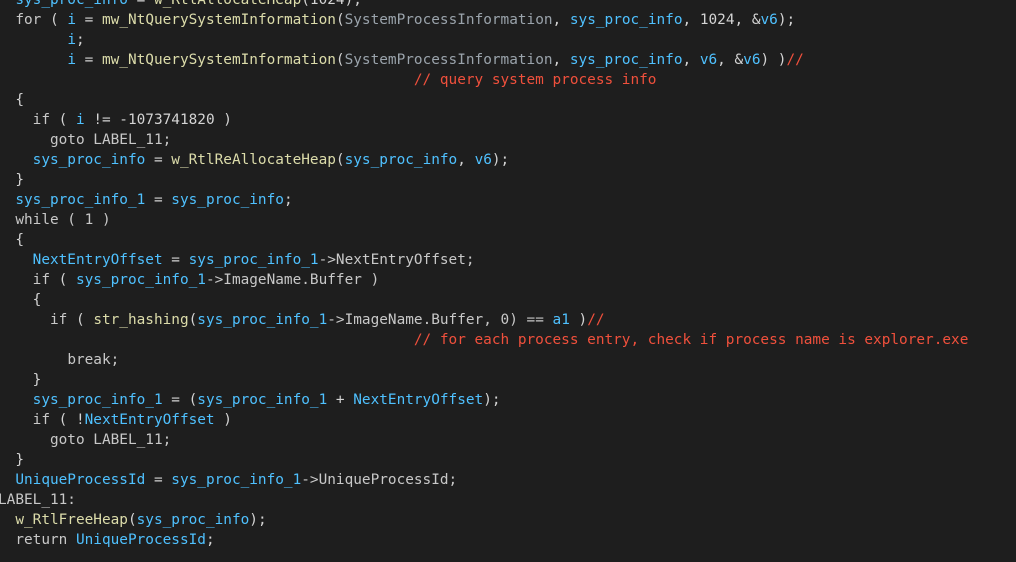  What do you see at coordinates (190, 280) in the screenshot?
I see `code-line: if ( sys_proc_info_1->ImageName.Buffer )` at bounding box center [190, 280].